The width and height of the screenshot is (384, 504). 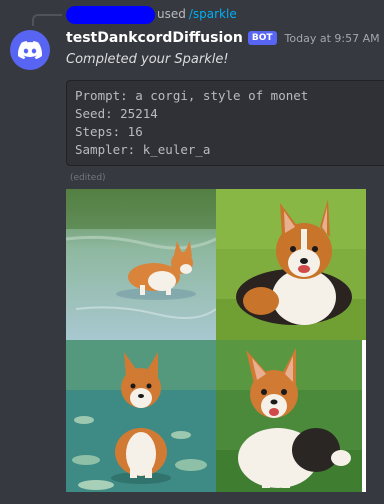 What do you see at coordinates (47, 20) in the screenshot?
I see `reply-connector-line` at bounding box center [47, 20].